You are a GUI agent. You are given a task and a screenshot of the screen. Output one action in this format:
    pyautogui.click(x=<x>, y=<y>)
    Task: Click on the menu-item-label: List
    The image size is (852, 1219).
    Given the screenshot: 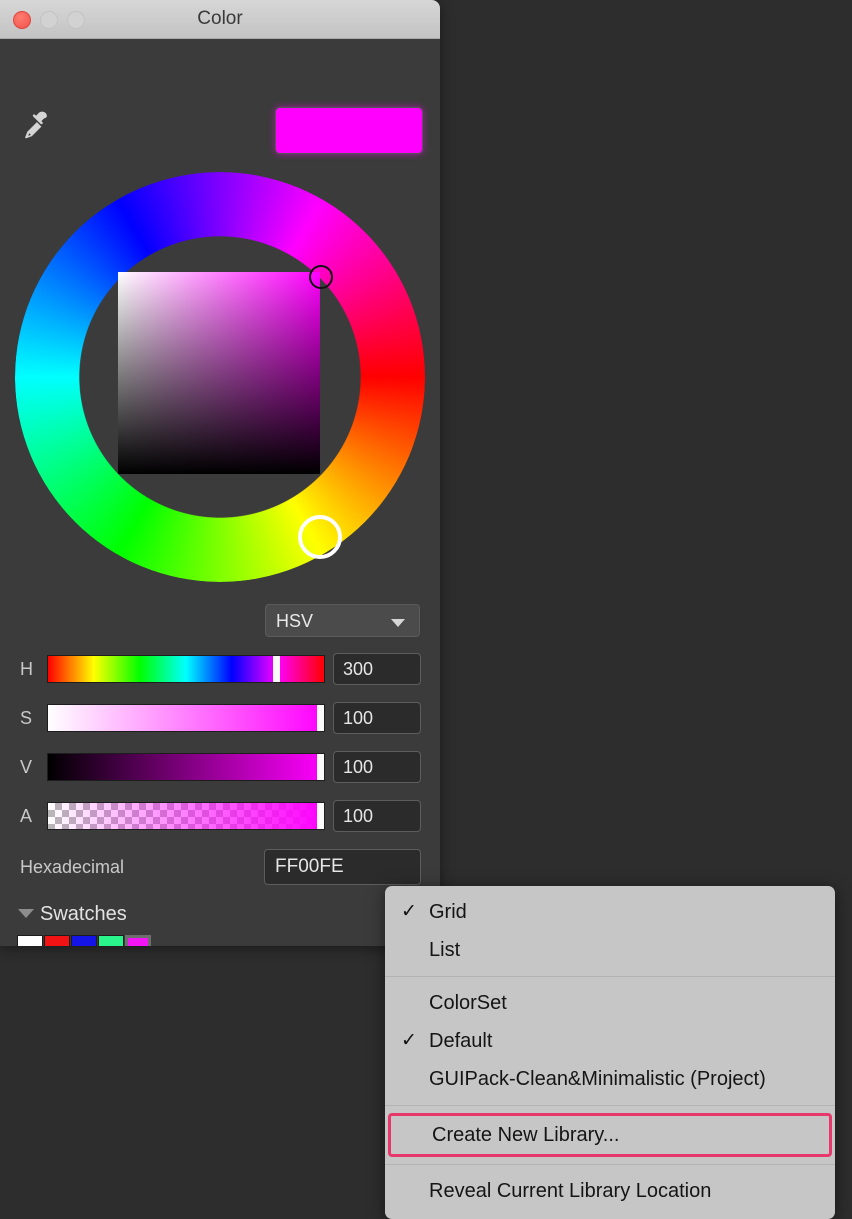 What is the action you would take?
    pyautogui.click(x=445, y=950)
    